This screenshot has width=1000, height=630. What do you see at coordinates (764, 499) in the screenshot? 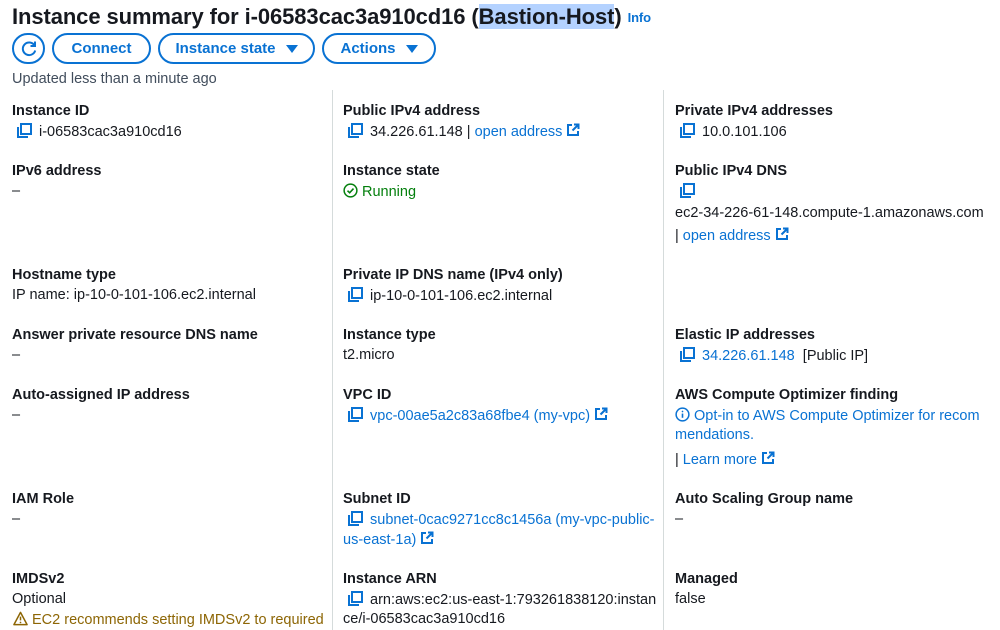
I see `asg-name-label: Auto Scaling Group name` at bounding box center [764, 499].